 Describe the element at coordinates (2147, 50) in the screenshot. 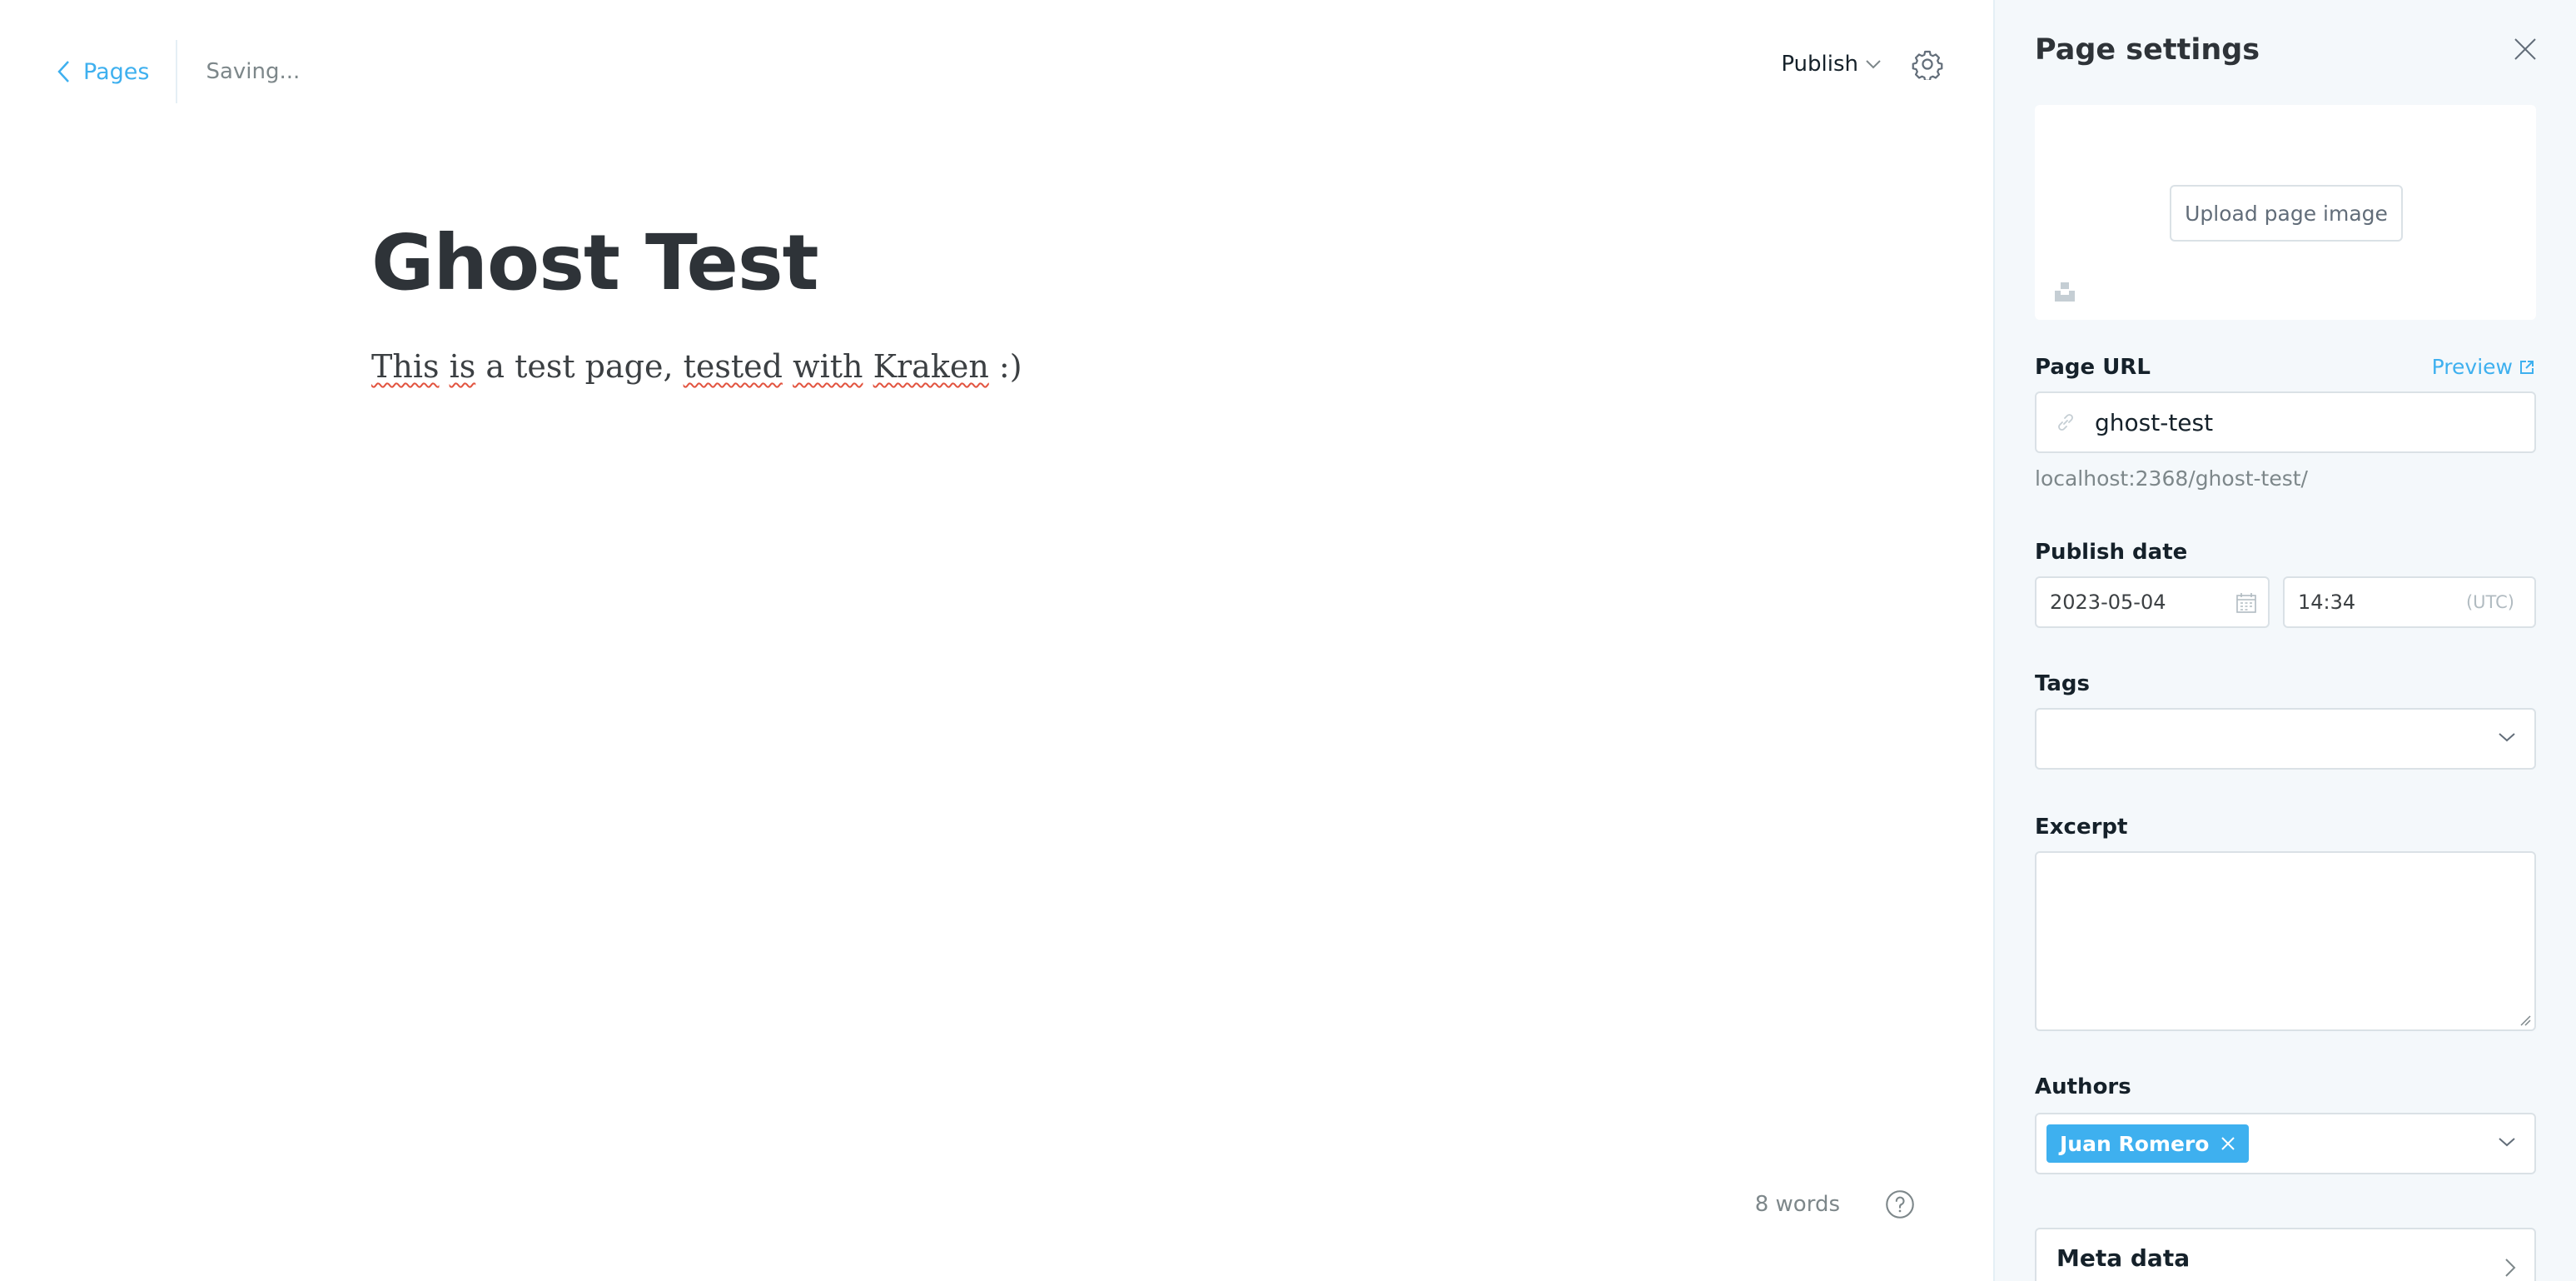

I see `panel-title: Page settings` at that location.